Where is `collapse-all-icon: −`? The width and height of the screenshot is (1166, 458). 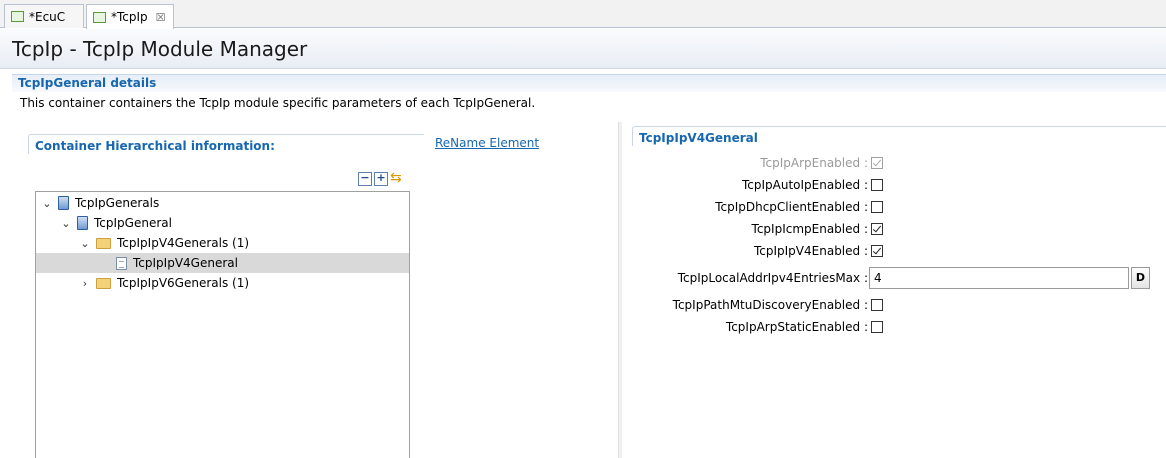 collapse-all-icon: − is located at coordinates (365, 177).